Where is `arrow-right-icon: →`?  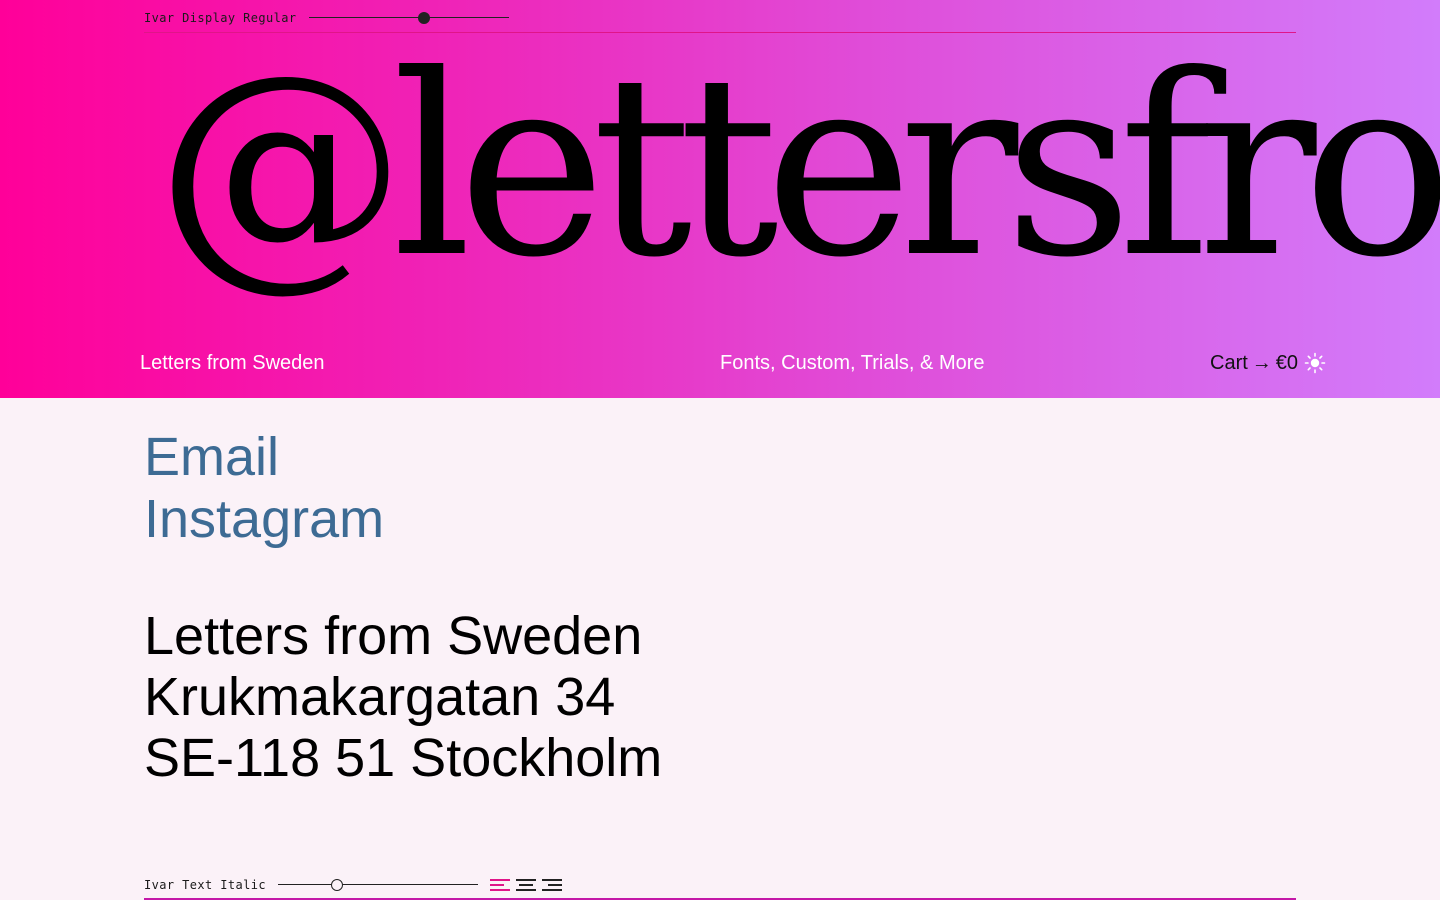 arrow-right-icon: → is located at coordinates (1261, 363).